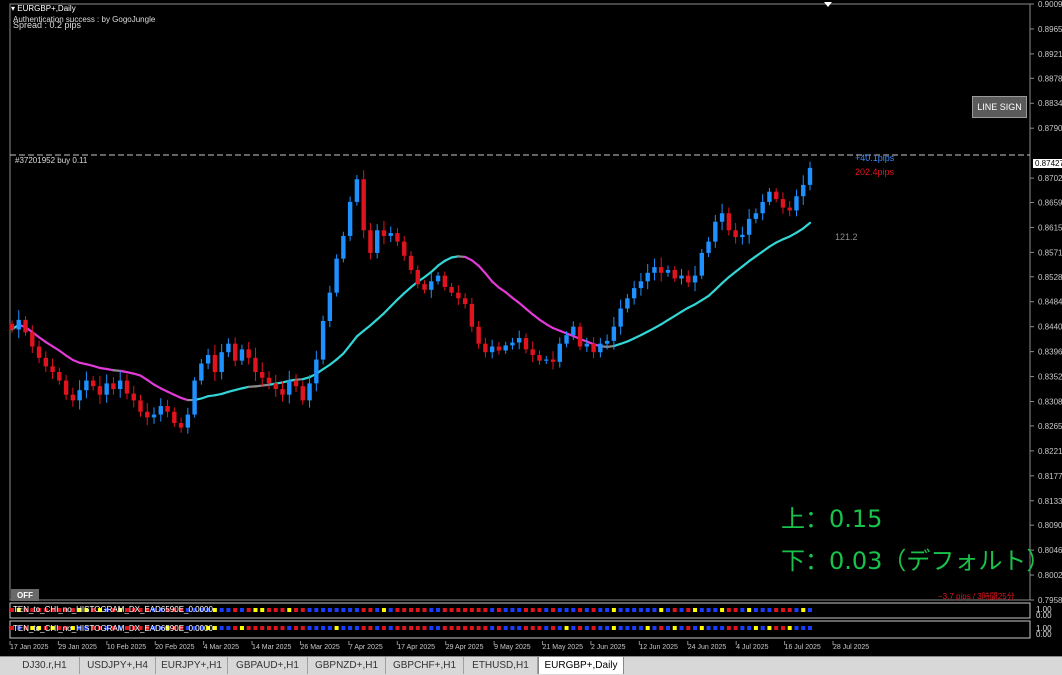  I want to click on y-tick-label: 0.89210, so click(1050, 54).